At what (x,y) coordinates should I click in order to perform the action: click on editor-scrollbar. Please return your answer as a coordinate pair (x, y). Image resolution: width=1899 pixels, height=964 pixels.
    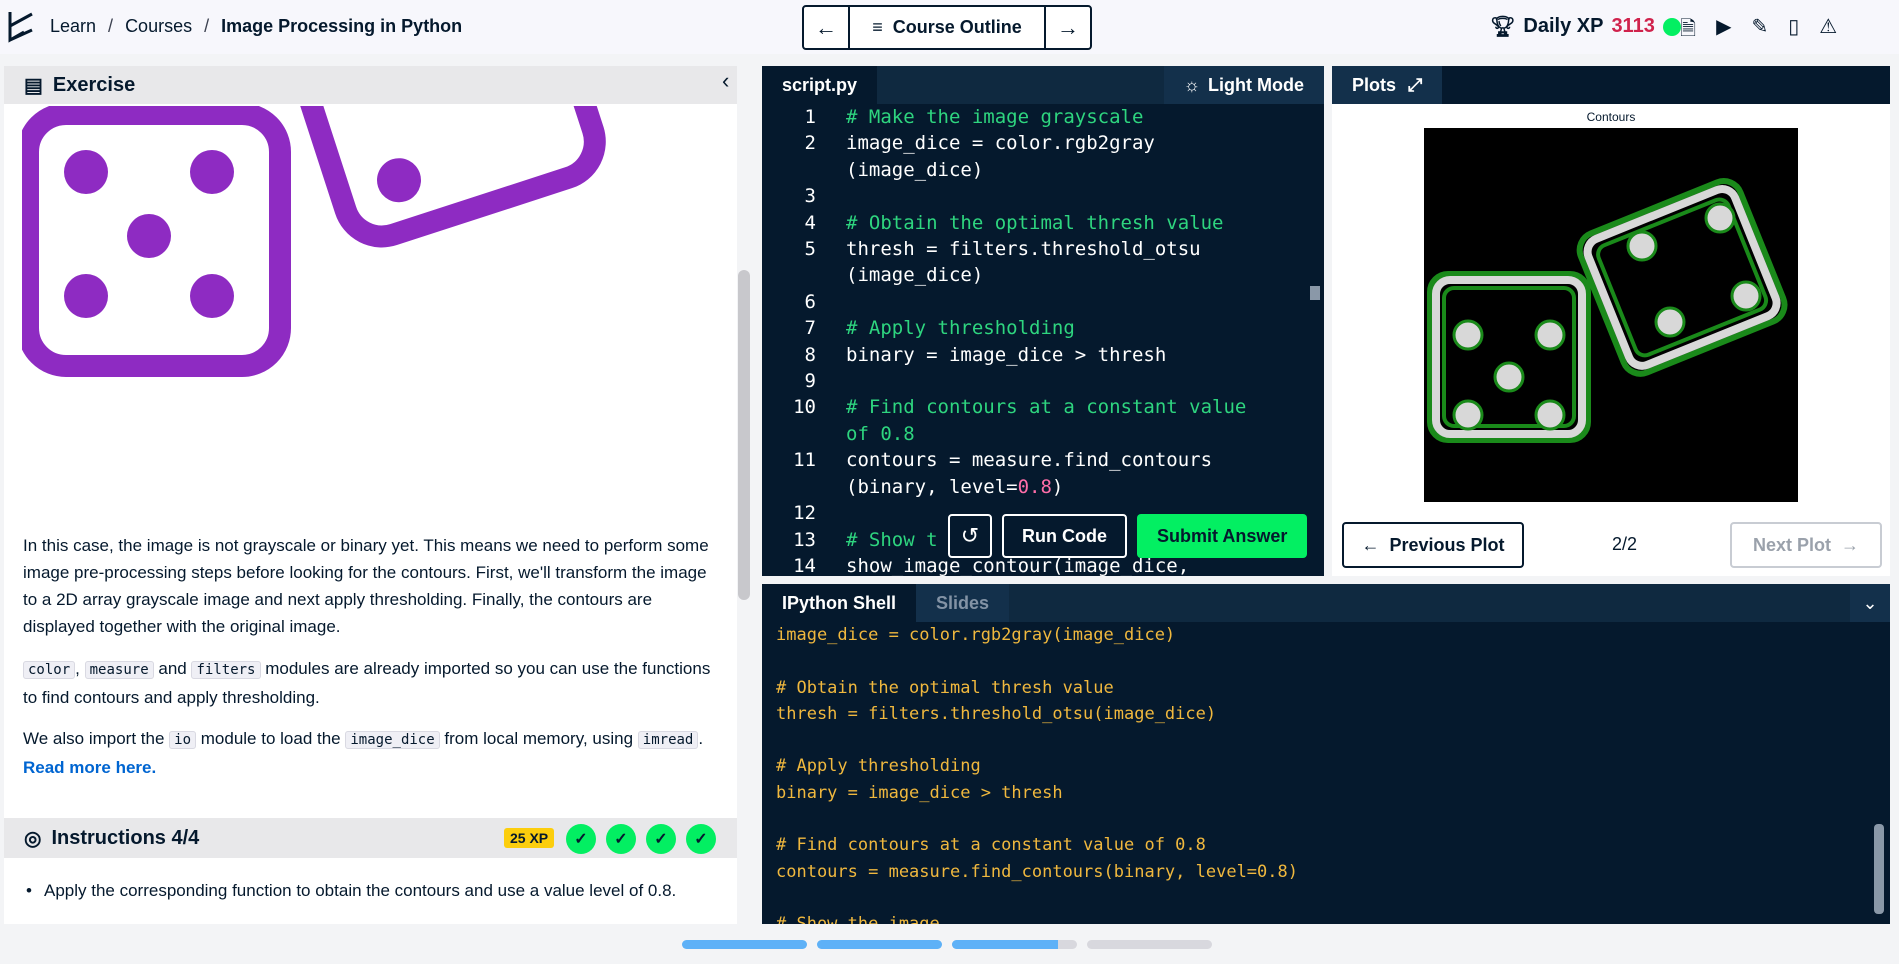
    Looking at the image, I should click on (1315, 293).